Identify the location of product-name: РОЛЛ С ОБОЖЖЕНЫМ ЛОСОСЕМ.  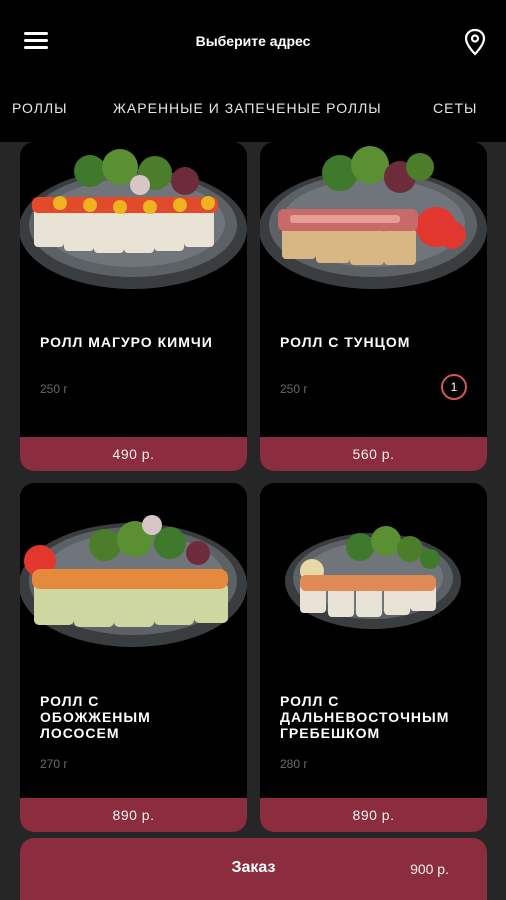
(95, 717).